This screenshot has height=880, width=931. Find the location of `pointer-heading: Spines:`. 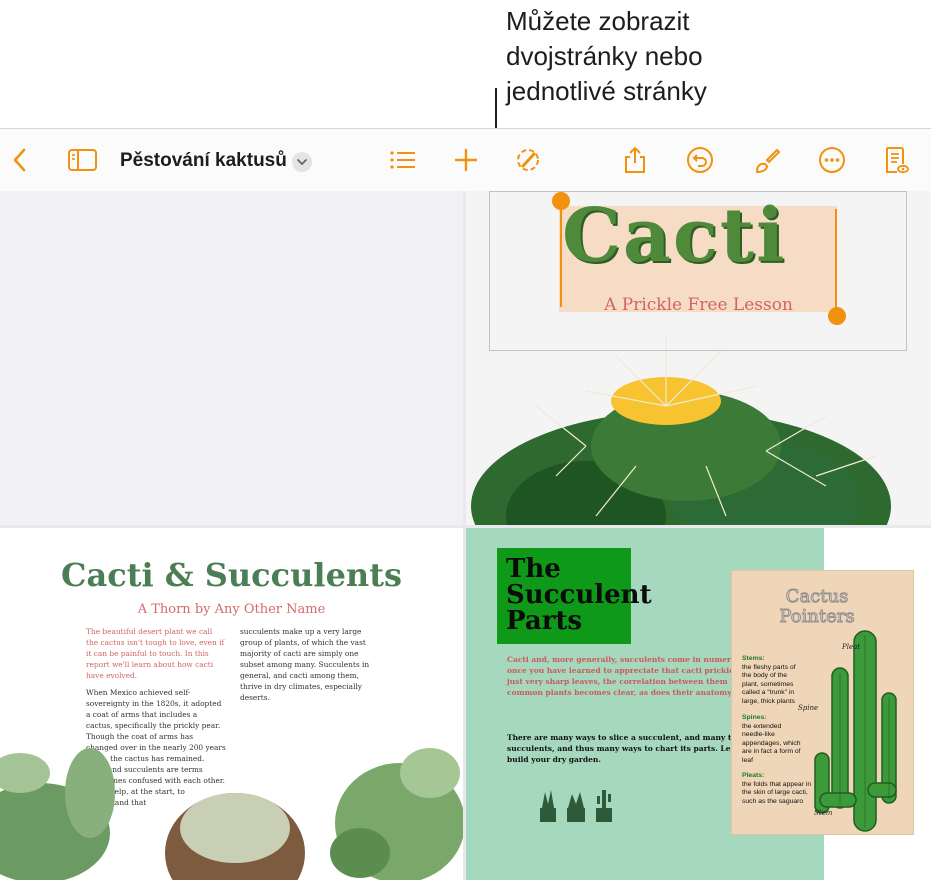

pointer-heading: Spines: is located at coordinates (754, 717).